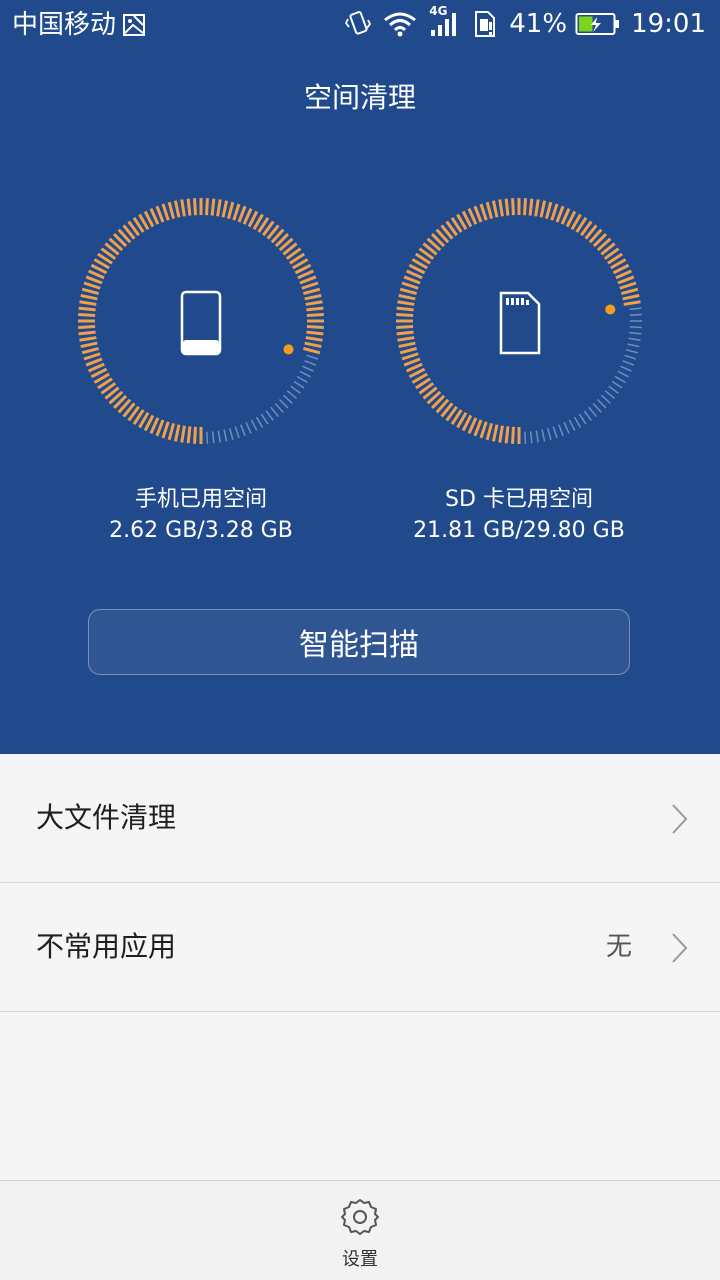 The image size is (720, 1280). What do you see at coordinates (201, 321) in the screenshot?
I see `phone-storage-gauge` at bounding box center [201, 321].